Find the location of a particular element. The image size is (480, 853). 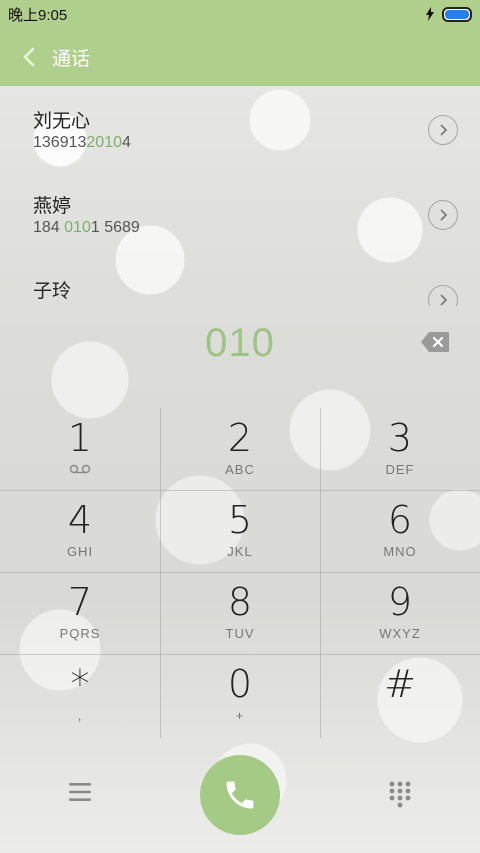

key-letters: WXYZ is located at coordinates (400, 633).